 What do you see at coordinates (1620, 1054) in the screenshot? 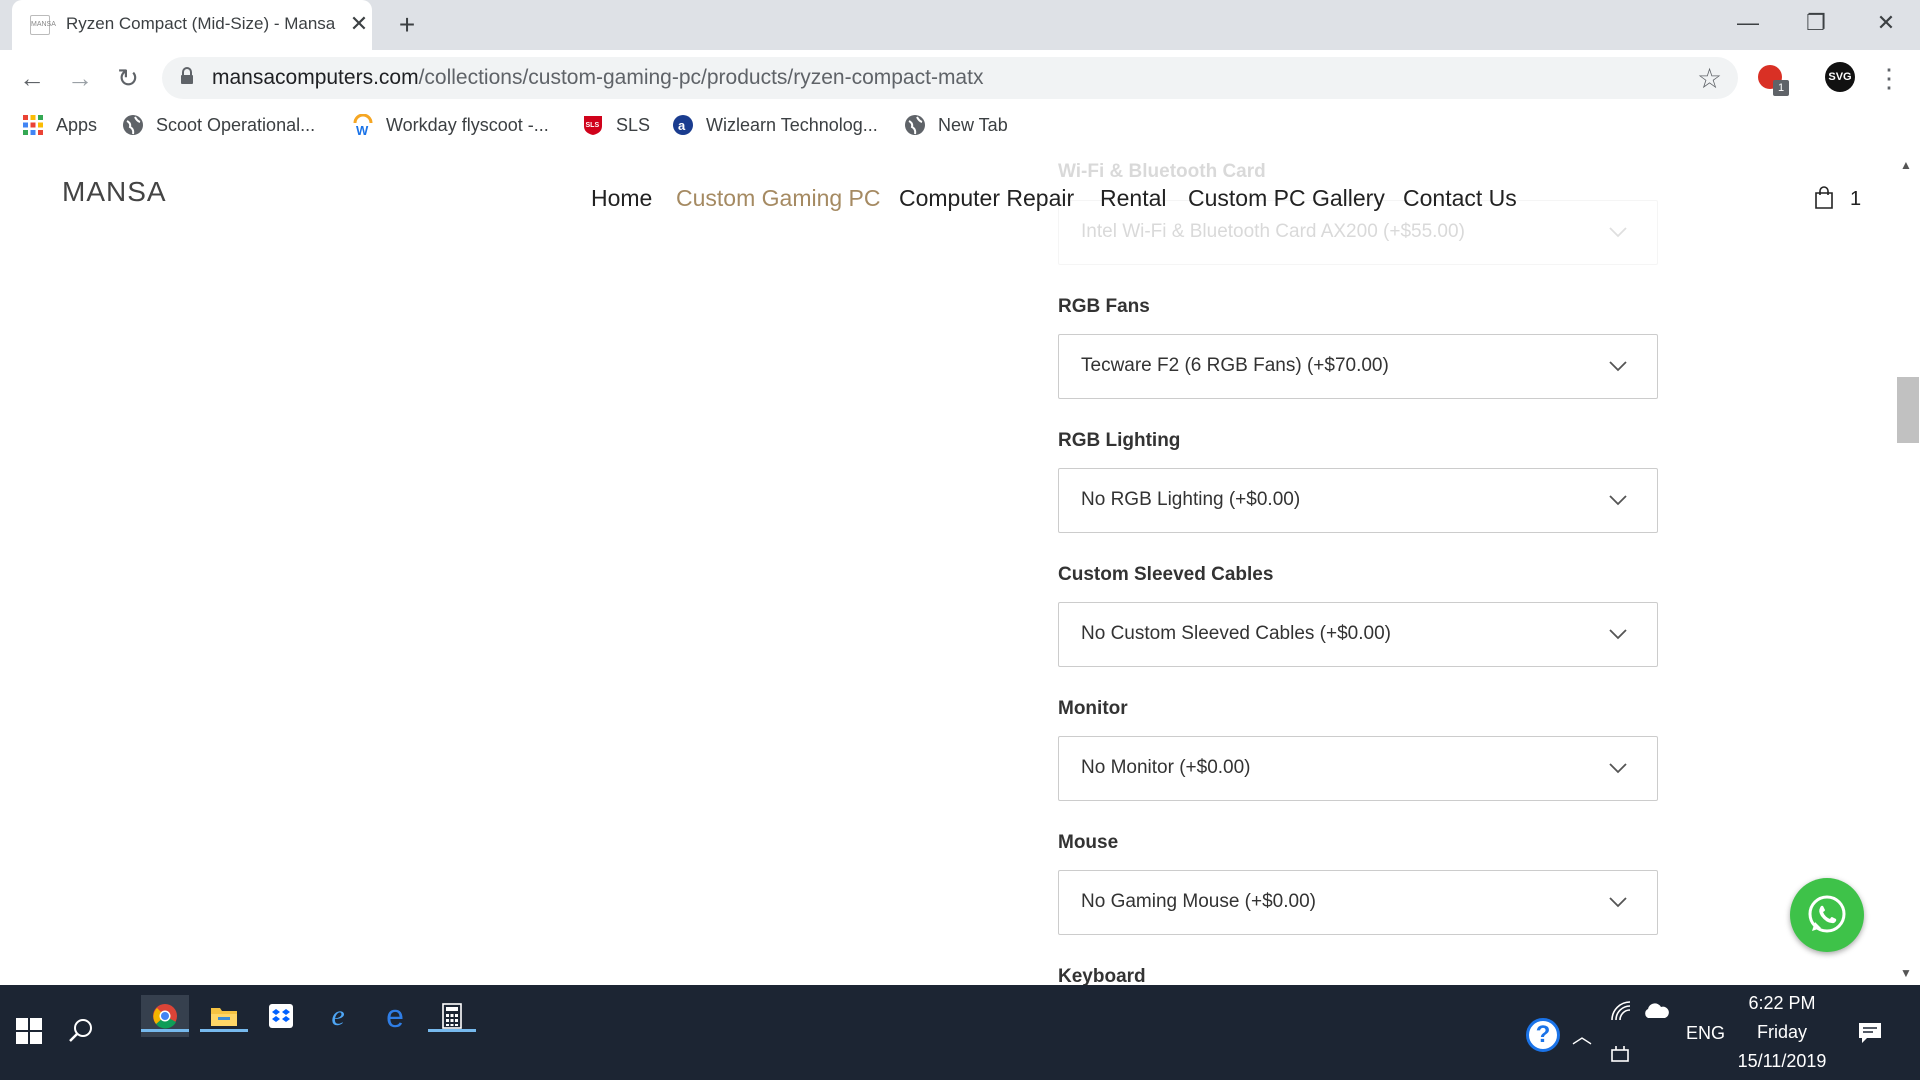
I see `power-battery-icon` at bounding box center [1620, 1054].